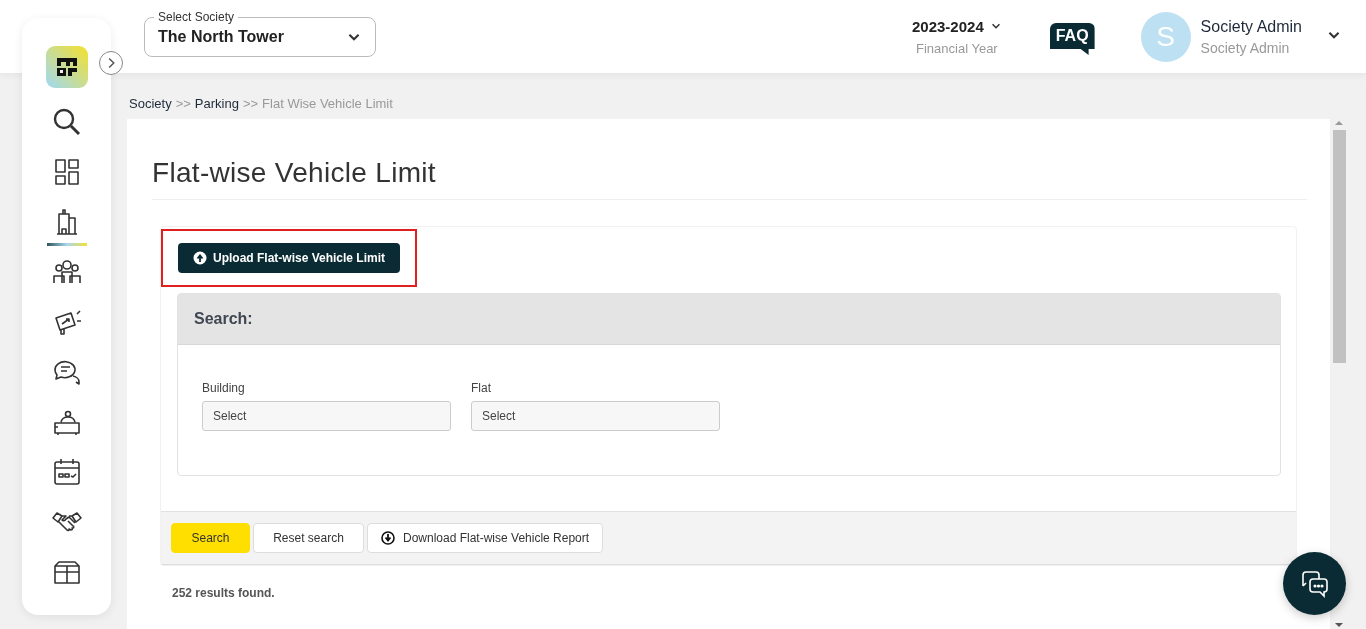  I want to click on breadcrumb-item: Flat Wise Vehicle Limit, so click(327, 103).